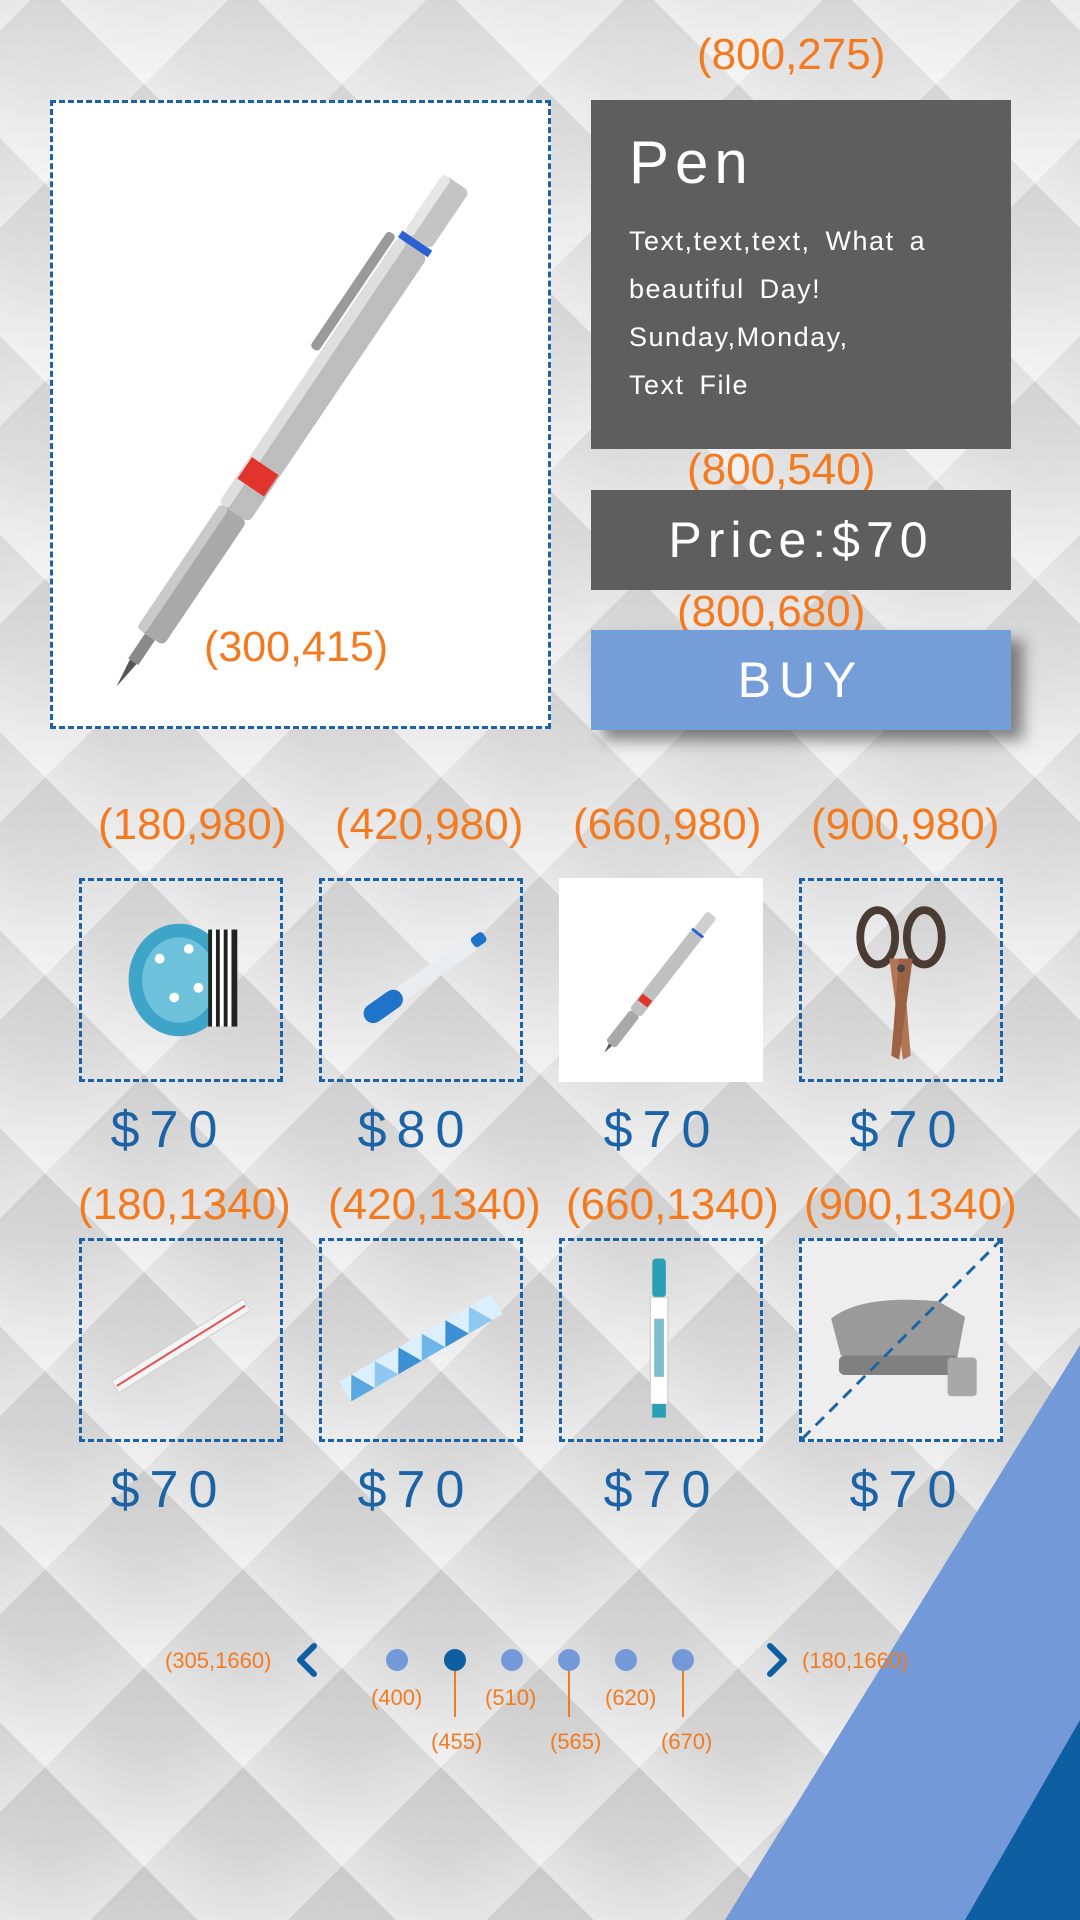 This screenshot has height=1920, width=1080. I want to click on product-price: Price:$70, so click(801, 540).